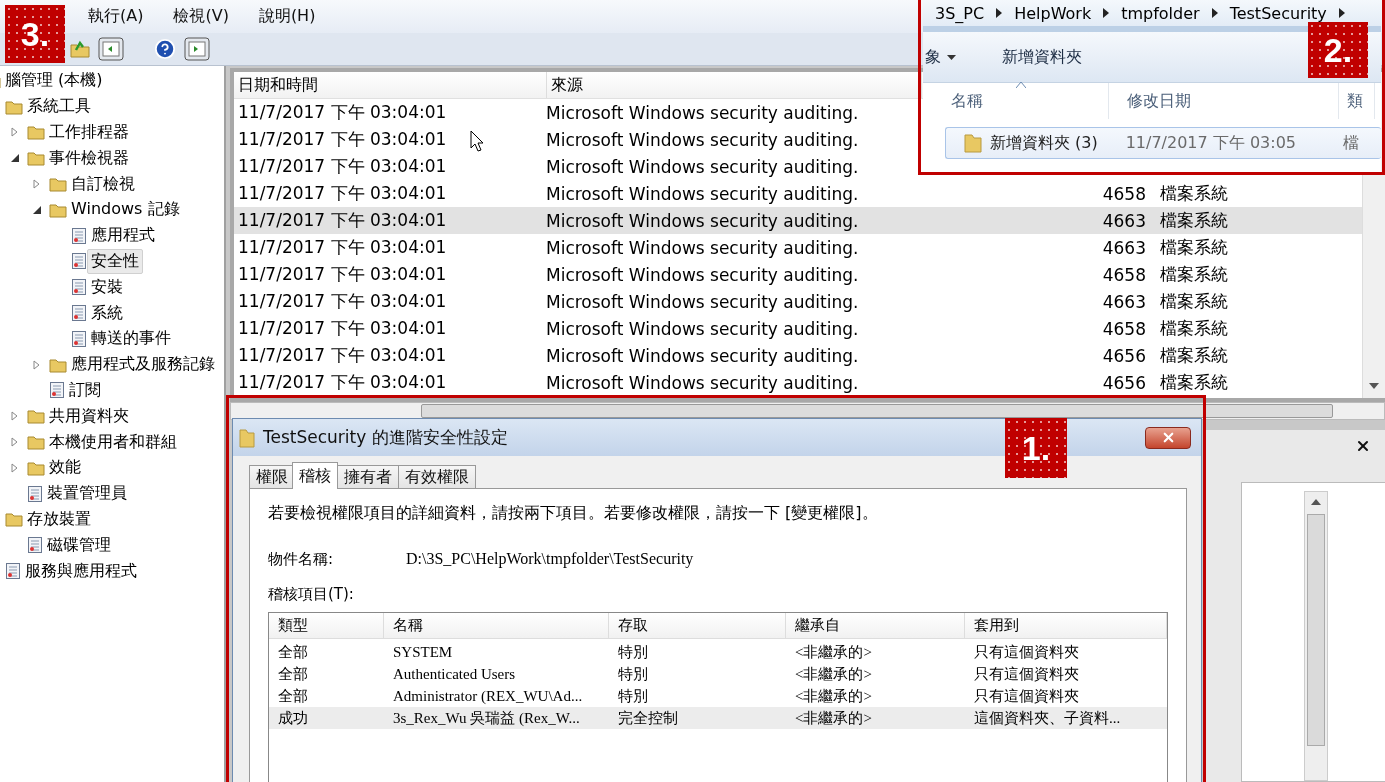  Describe the element at coordinates (65, 468) in the screenshot. I see `tree-item: 效能` at that location.